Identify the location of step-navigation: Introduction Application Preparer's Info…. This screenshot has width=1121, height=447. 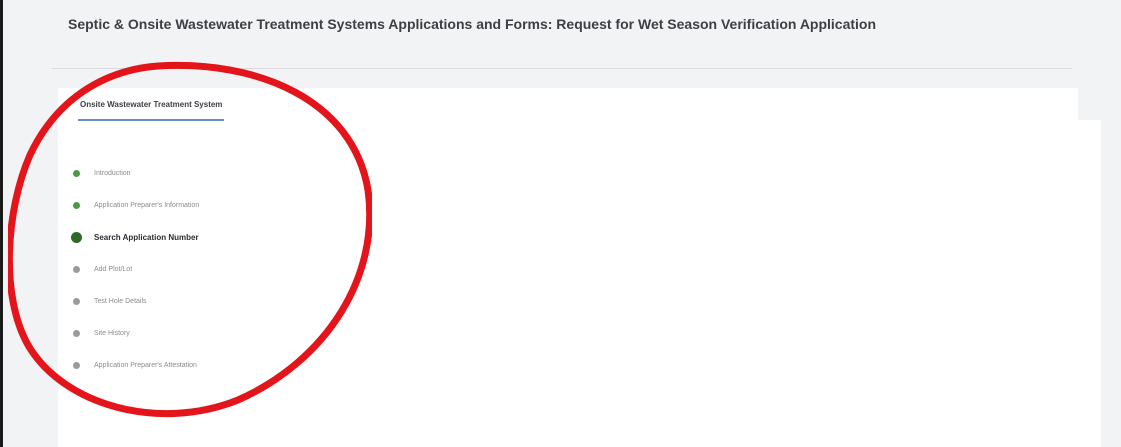
(195, 269).